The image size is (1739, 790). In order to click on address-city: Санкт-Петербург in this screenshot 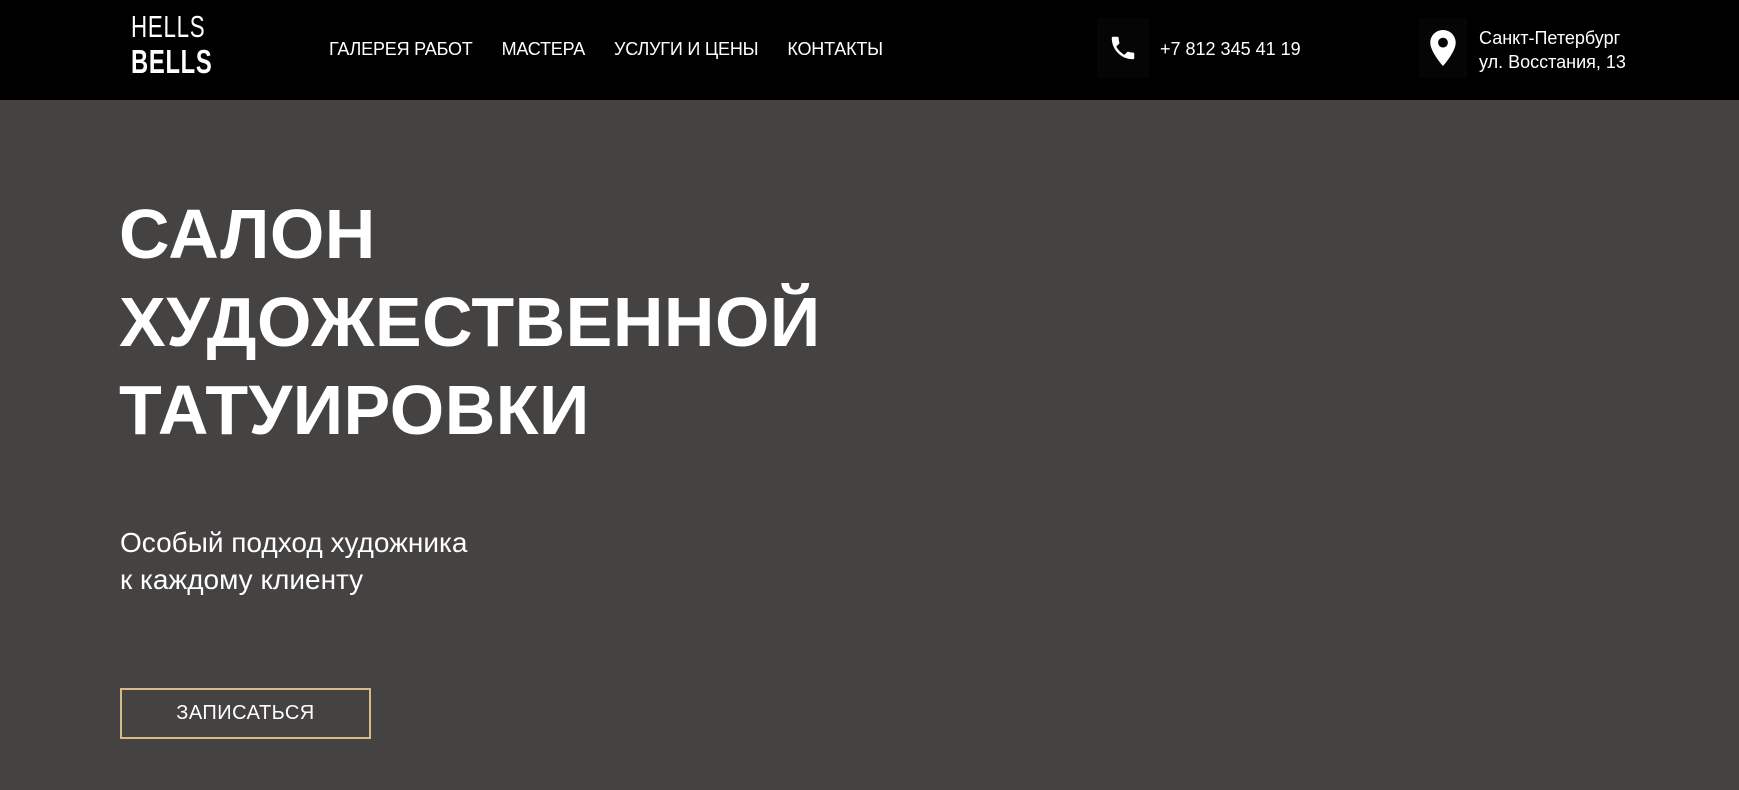, I will do `click(1550, 38)`.